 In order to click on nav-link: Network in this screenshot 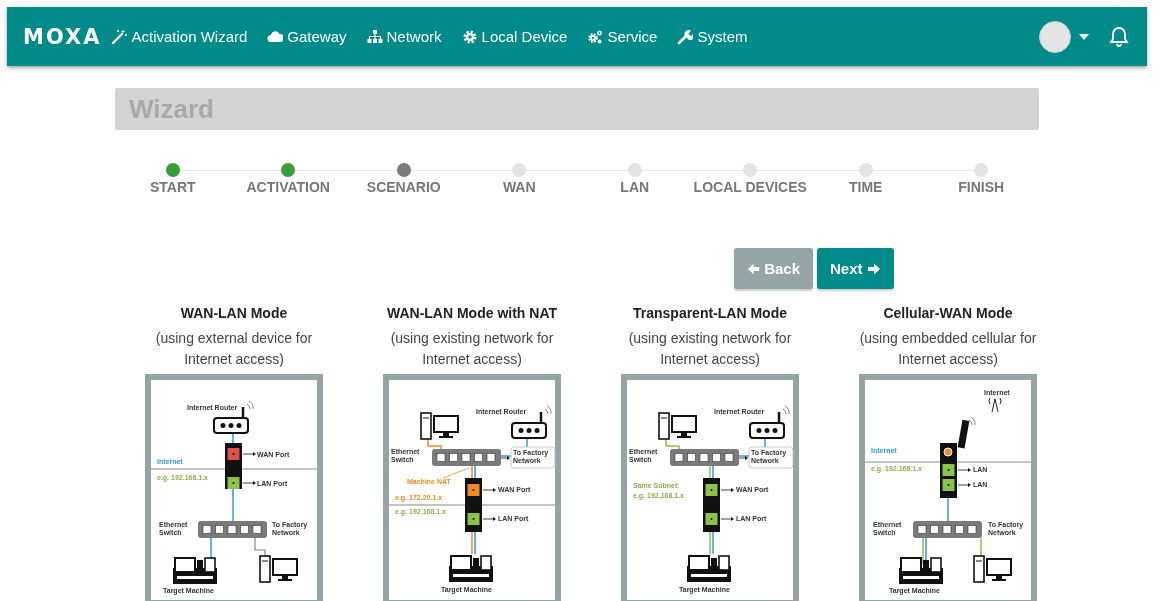, I will do `click(404, 36)`.